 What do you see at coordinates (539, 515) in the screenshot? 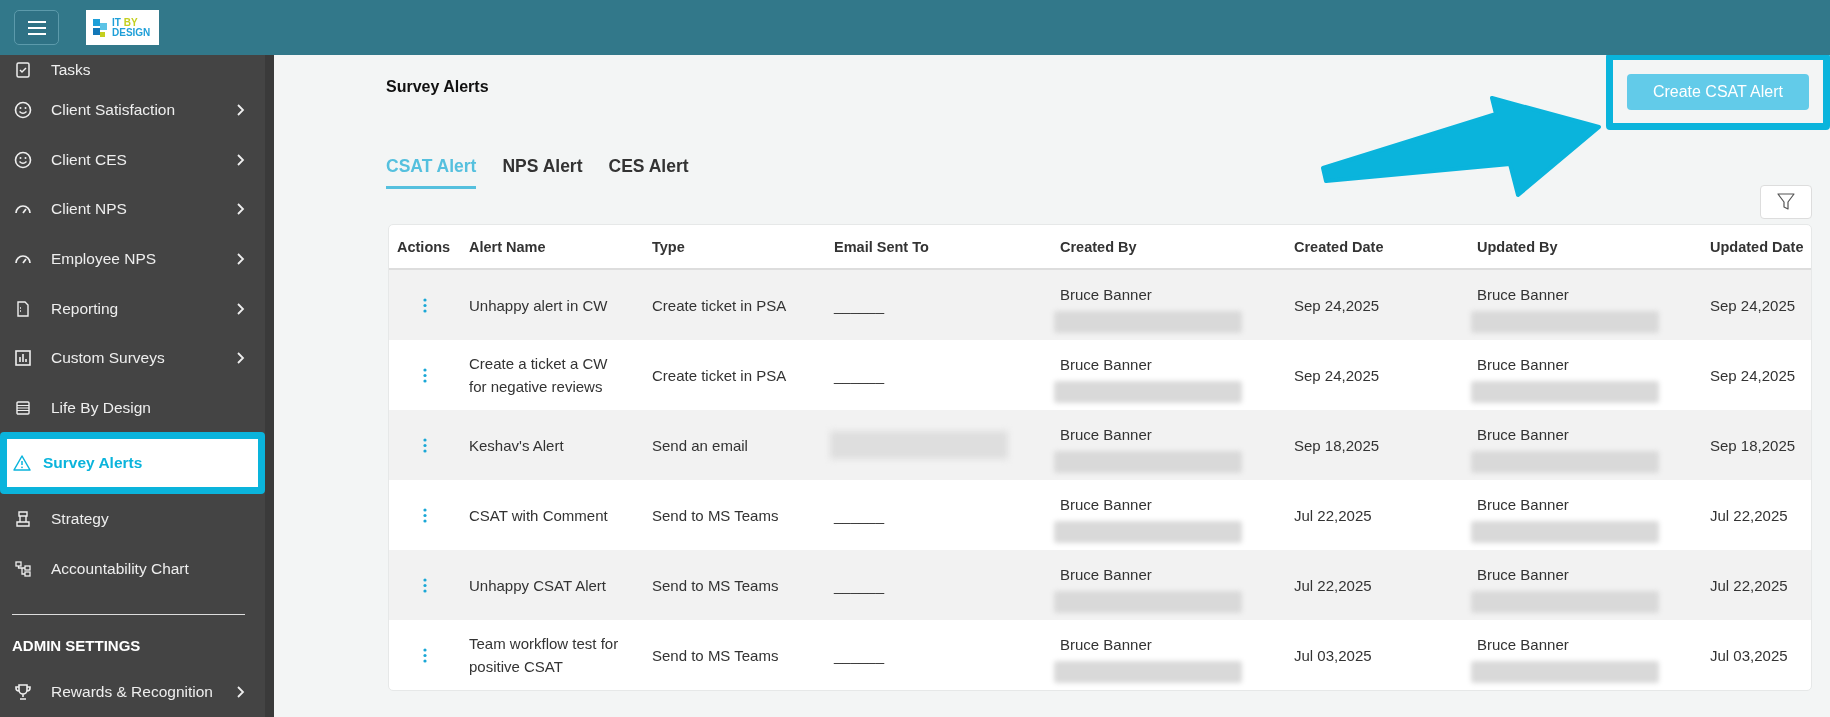
I see `table-cell-text: CSAT with Comment` at bounding box center [539, 515].